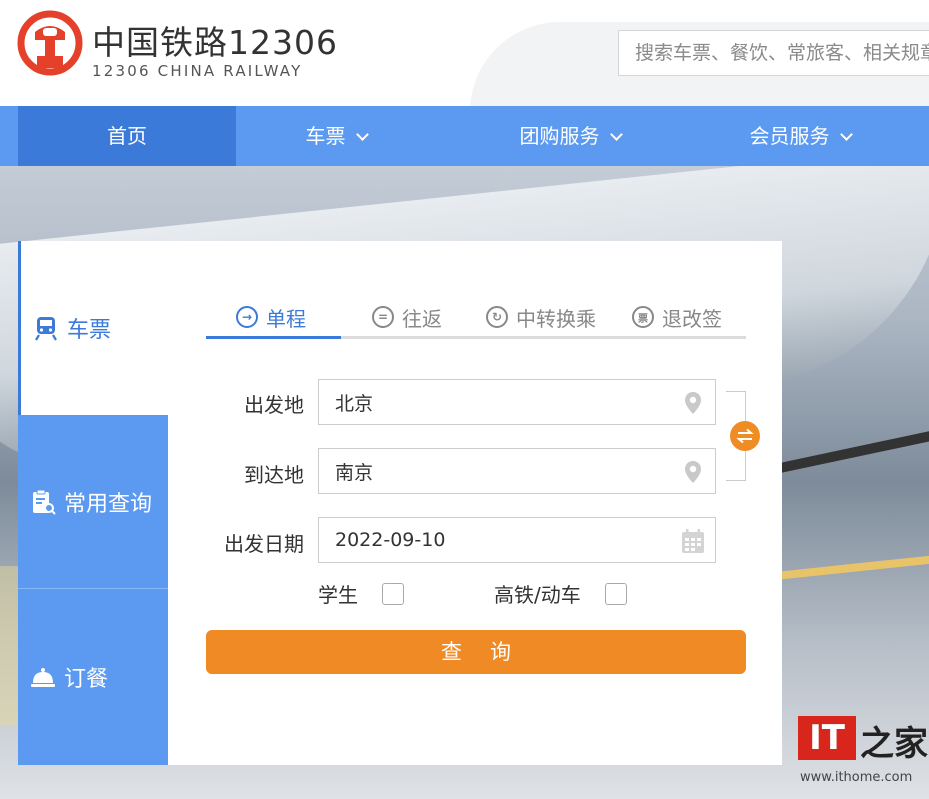 Image resolution: width=929 pixels, height=799 pixels. I want to click on brand-title: 中国铁路12306, so click(215, 42).